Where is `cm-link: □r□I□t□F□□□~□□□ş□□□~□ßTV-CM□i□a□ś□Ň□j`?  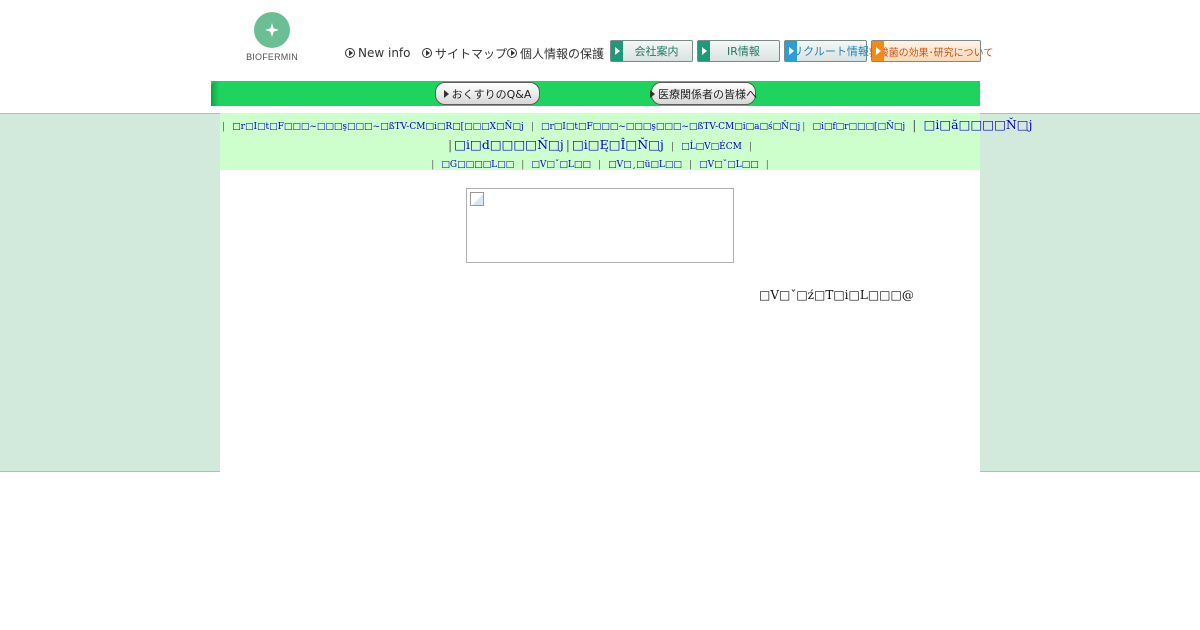
cm-link: □r□I□t□F□□□~□□□ş□□□~□ßTV-CM□i□a□ś□Ň□j is located at coordinates (670, 127).